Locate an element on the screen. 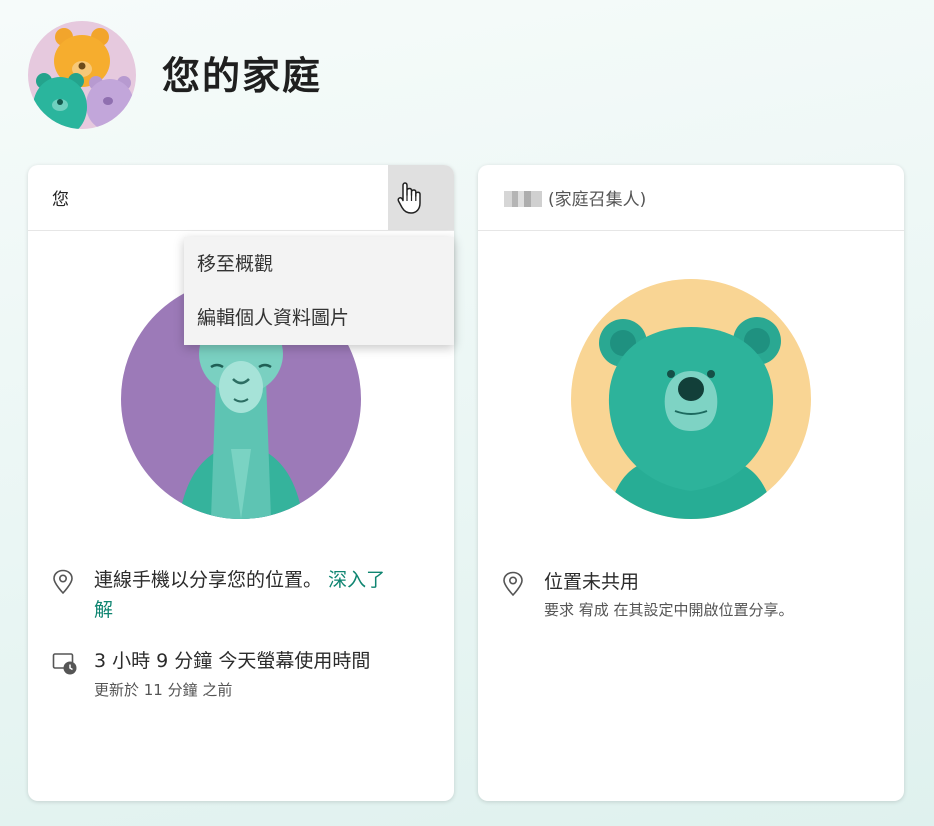 The height and width of the screenshot is (826, 934). card-header: (家庭召集人) is located at coordinates (691, 198).